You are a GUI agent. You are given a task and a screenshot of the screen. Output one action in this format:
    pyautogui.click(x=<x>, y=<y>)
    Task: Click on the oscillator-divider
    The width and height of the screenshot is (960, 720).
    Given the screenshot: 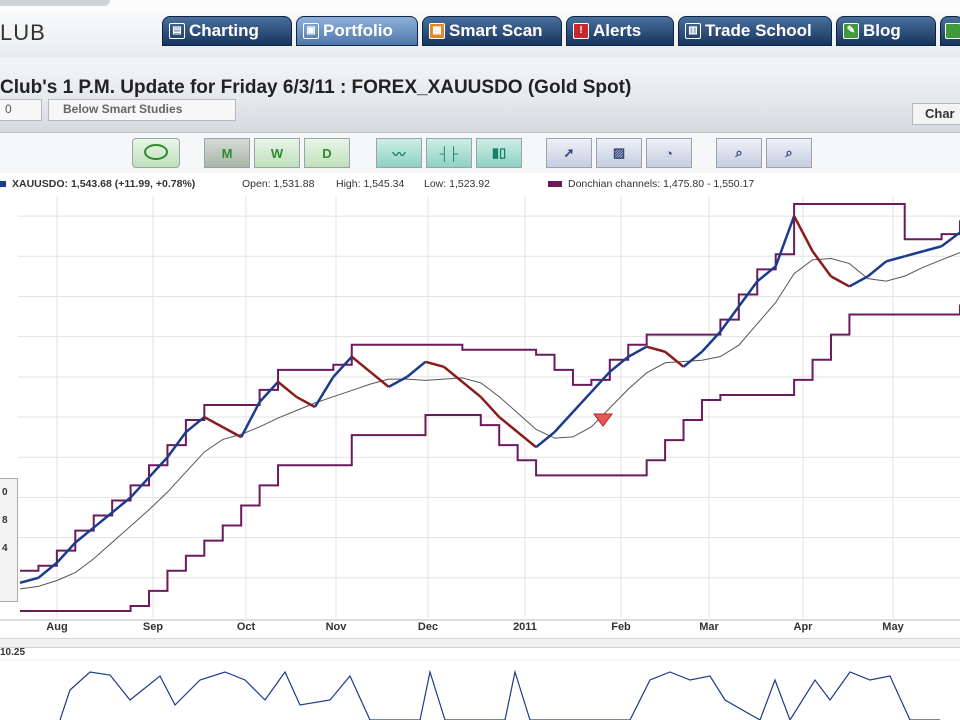 What is the action you would take?
    pyautogui.click(x=480, y=643)
    